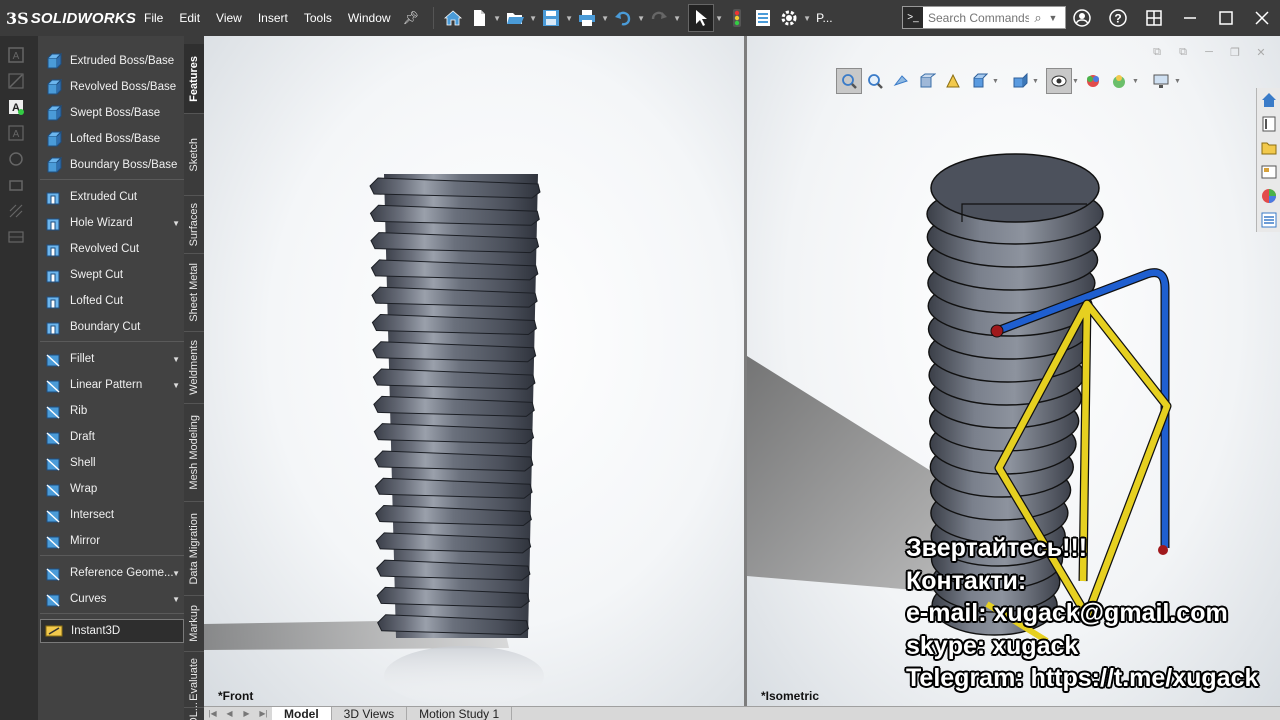 The width and height of the screenshot is (1280, 720). I want to click on last-tab-icon: ▶|, so click(263, 713).